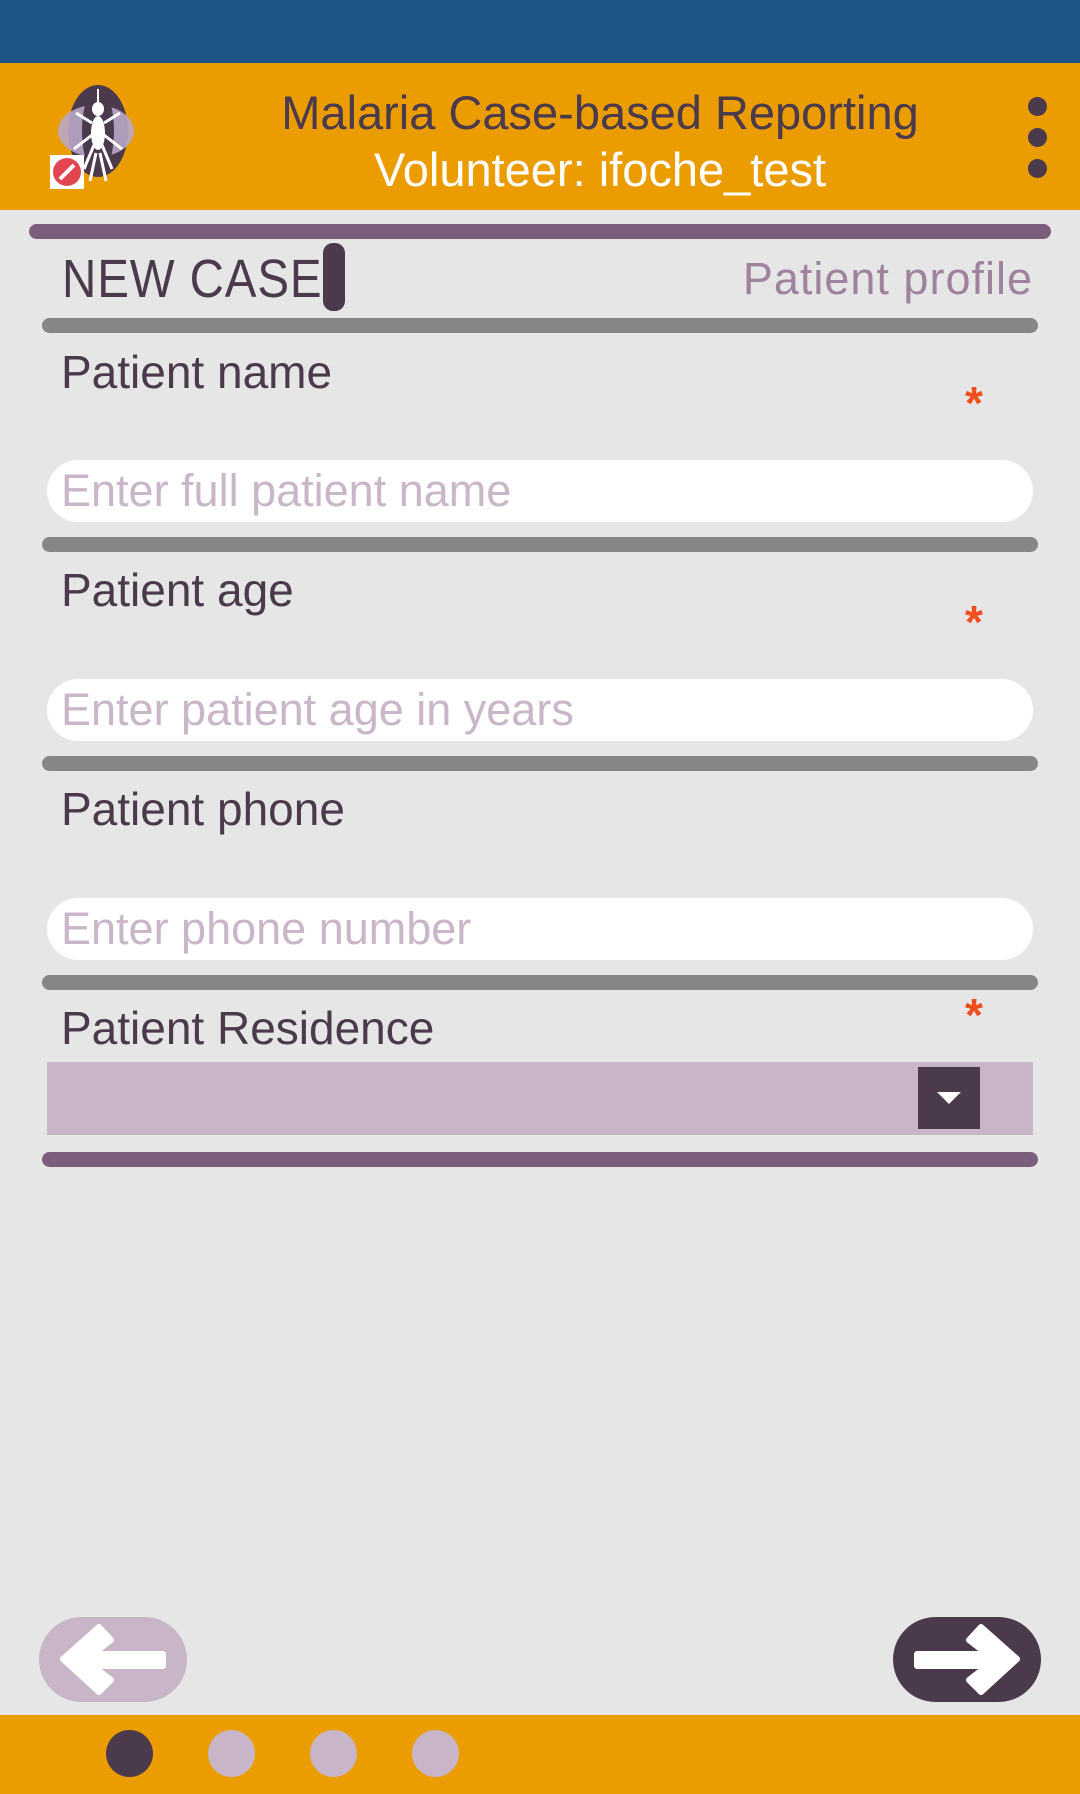 The height and width of the screenshot is (1794, 1080). I want to click on volunteer-name: Volunteer: ifoche_test, so click(600, 169).